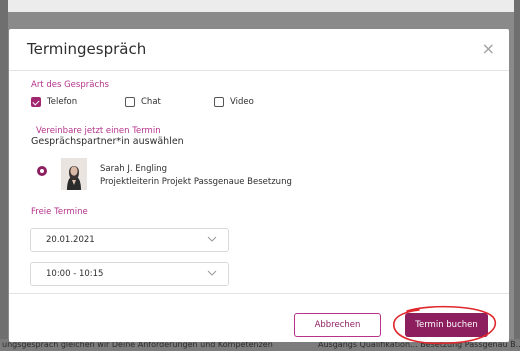 The image size is (520, 351). What do you see at coordinates (151, 102) in the screenshot?
I see `chat-label: Chat` at bounding box center [151, 102].